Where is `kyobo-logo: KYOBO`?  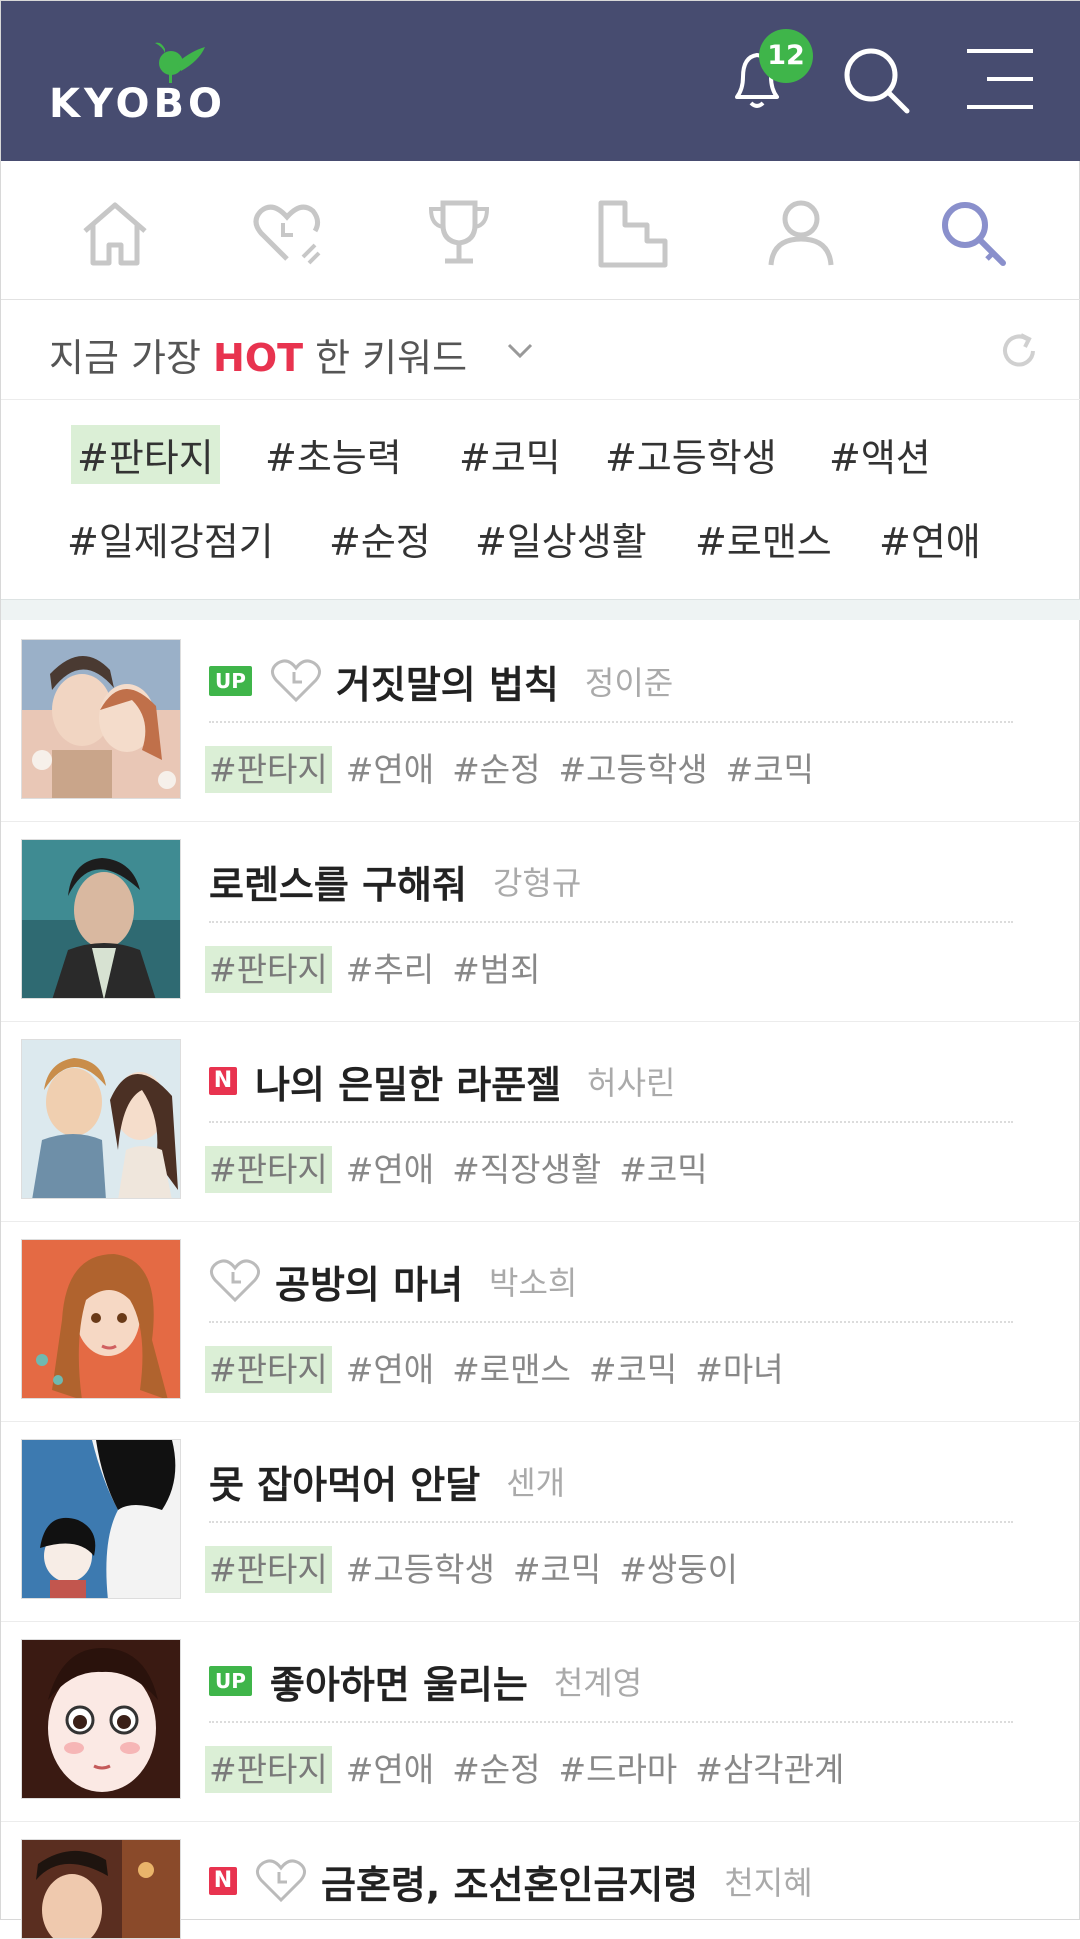
kyobo-logo: KYOBO is located at coordinates (135, 84).